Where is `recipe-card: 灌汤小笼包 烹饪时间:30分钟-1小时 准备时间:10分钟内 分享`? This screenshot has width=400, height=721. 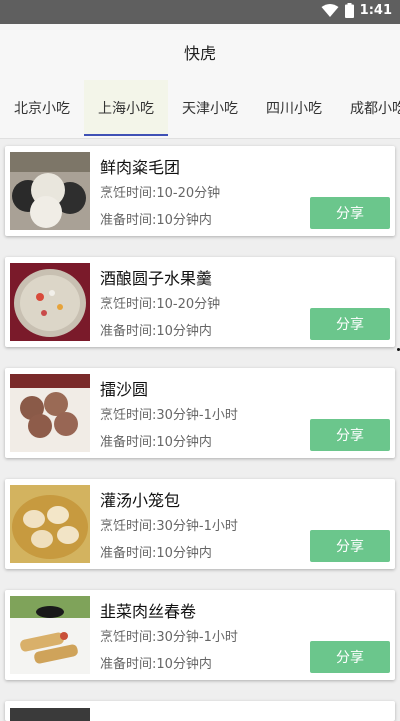 recipe-card: 灌汤小笼包 烹饪时间:30分钟-1小时 准备时间:10分钟内 分享 is located at coordinates (200, 524).